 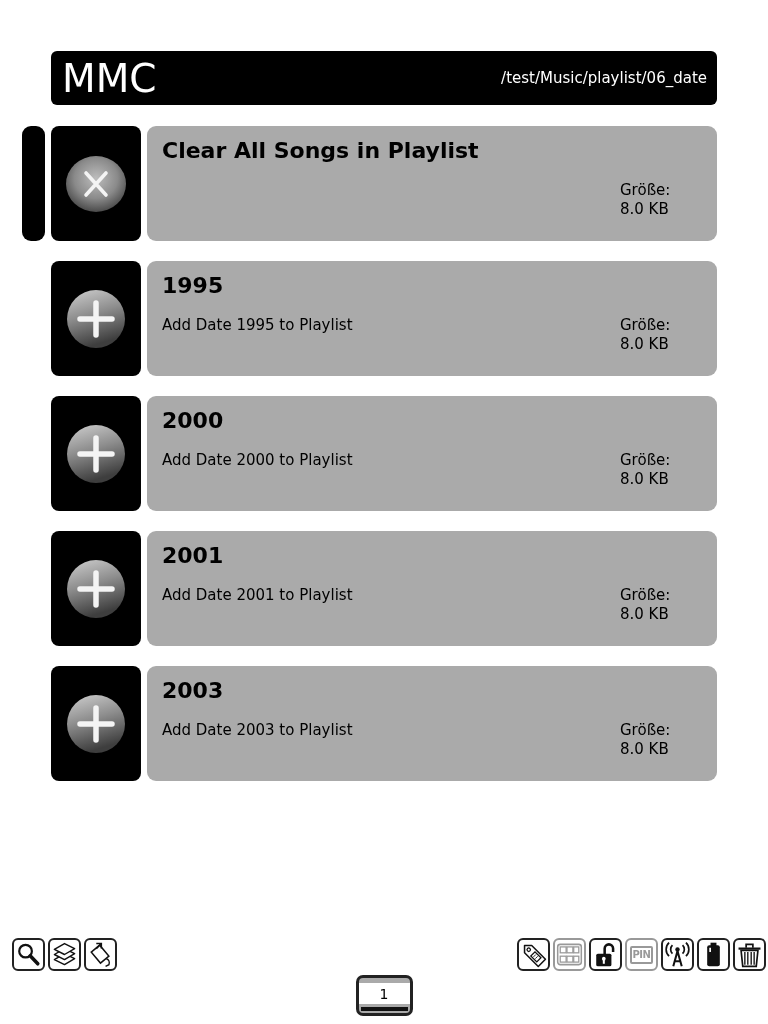 What do you see at coordinates (109, 78) in the screenshot?
I see `app-title: MMC` at bounding box center [109, 78].